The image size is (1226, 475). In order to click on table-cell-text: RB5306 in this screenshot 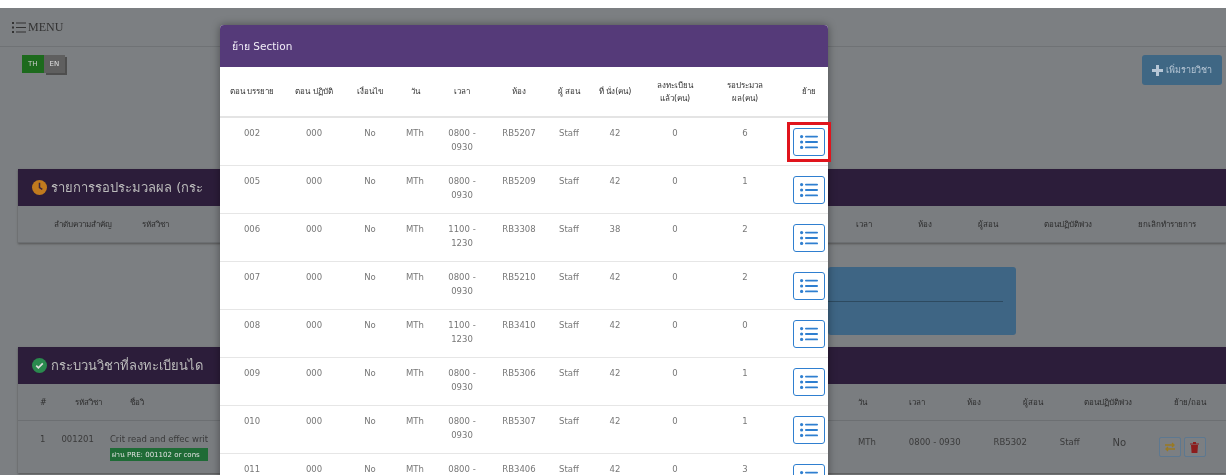, I will do `click(519, 373)`.